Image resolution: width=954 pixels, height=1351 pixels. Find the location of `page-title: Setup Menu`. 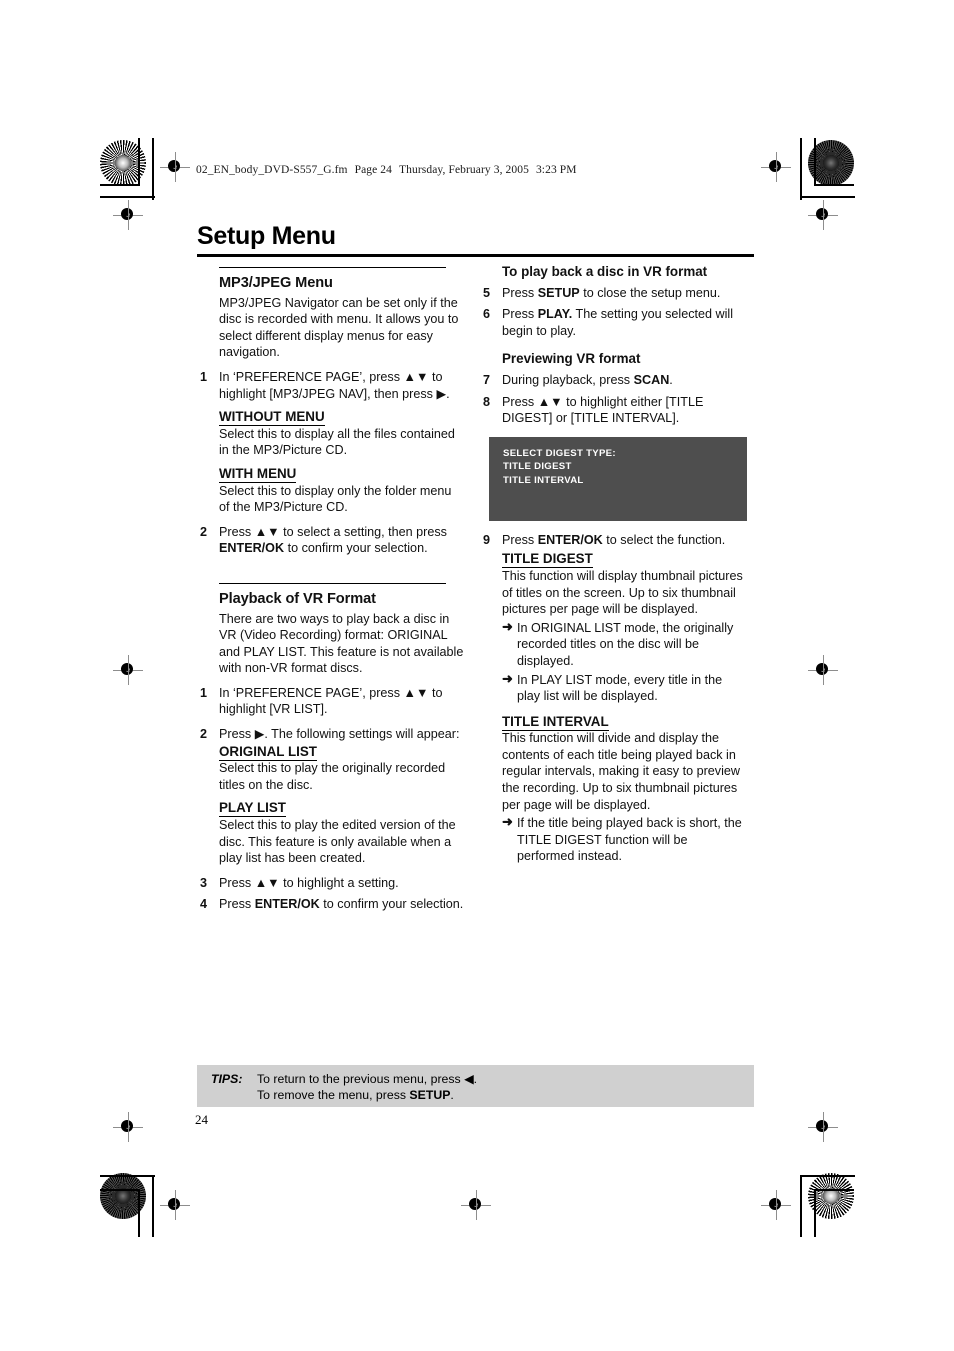

page-title: Setup Menu is located at coordinates (266, 236).